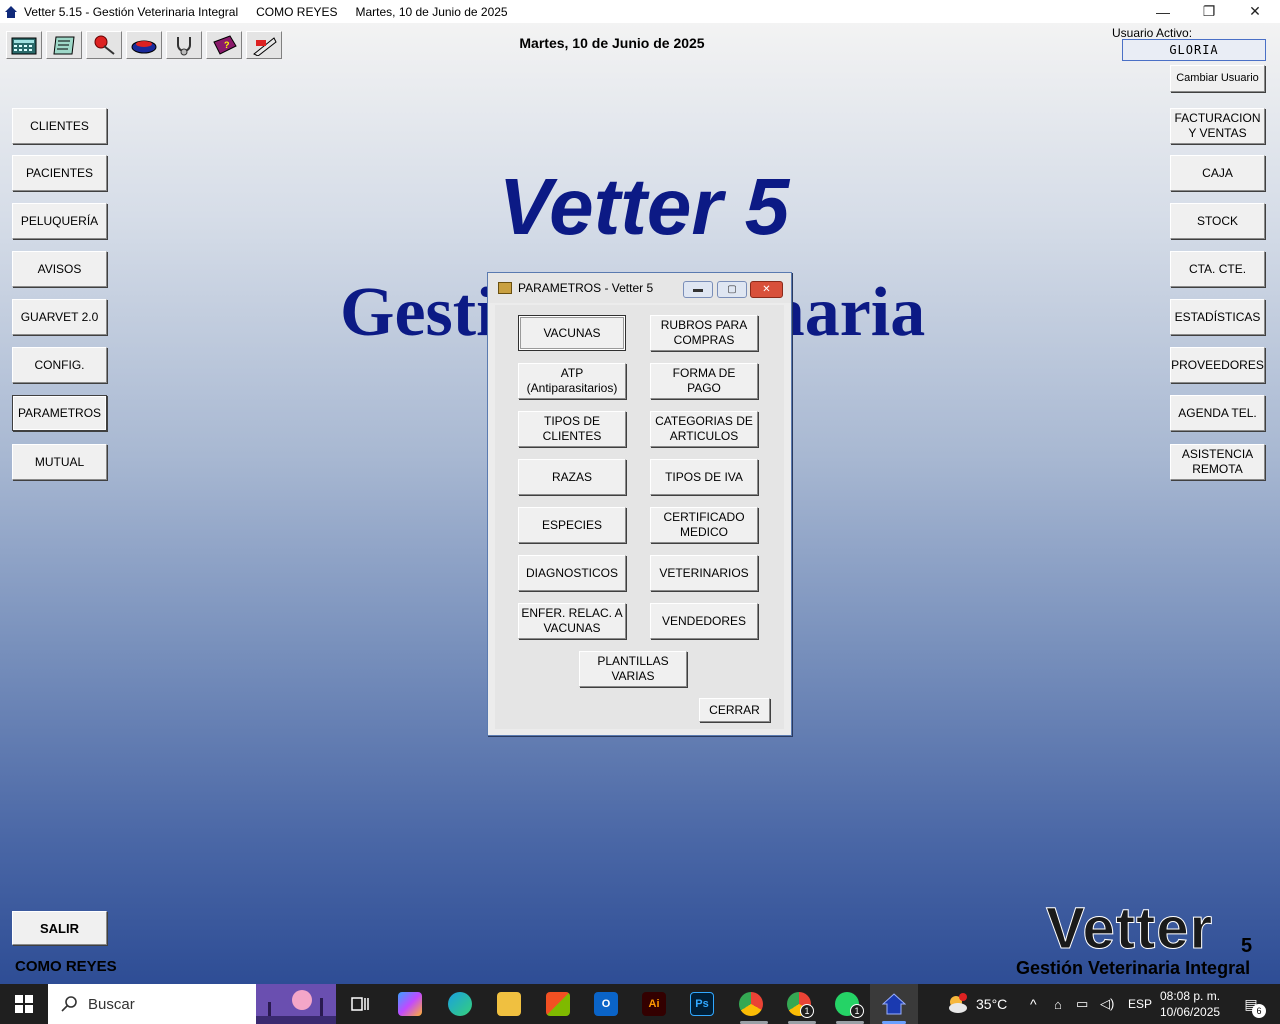 The width and height of the screenshot is (1280, 1024). Describe the element at coordinates (644, 206) in the screenshot. I see `background-title: Vetter 5` at that location.